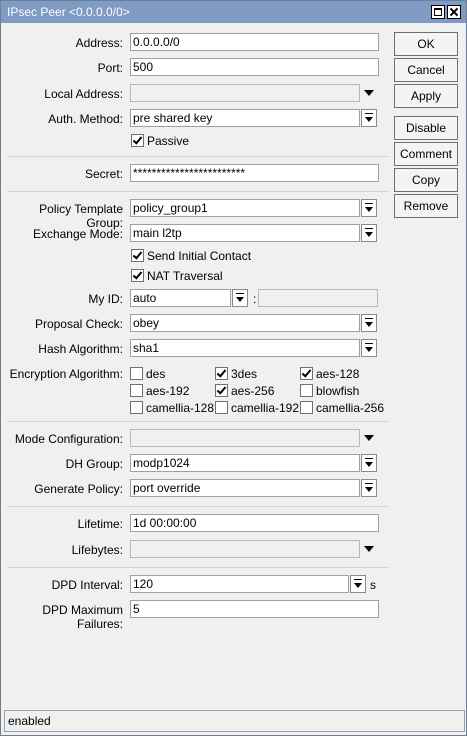 The height and width of the screenshot is (736, 467). I want to click on camellia-192-label: camellia-192, so click(265, 408).